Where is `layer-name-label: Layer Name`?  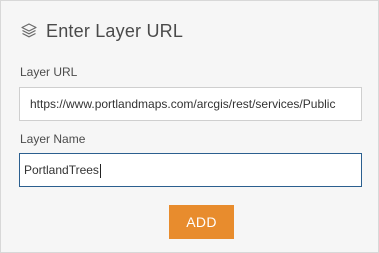
layer-name-label: Layer Name is located at coordinates (53, 139).